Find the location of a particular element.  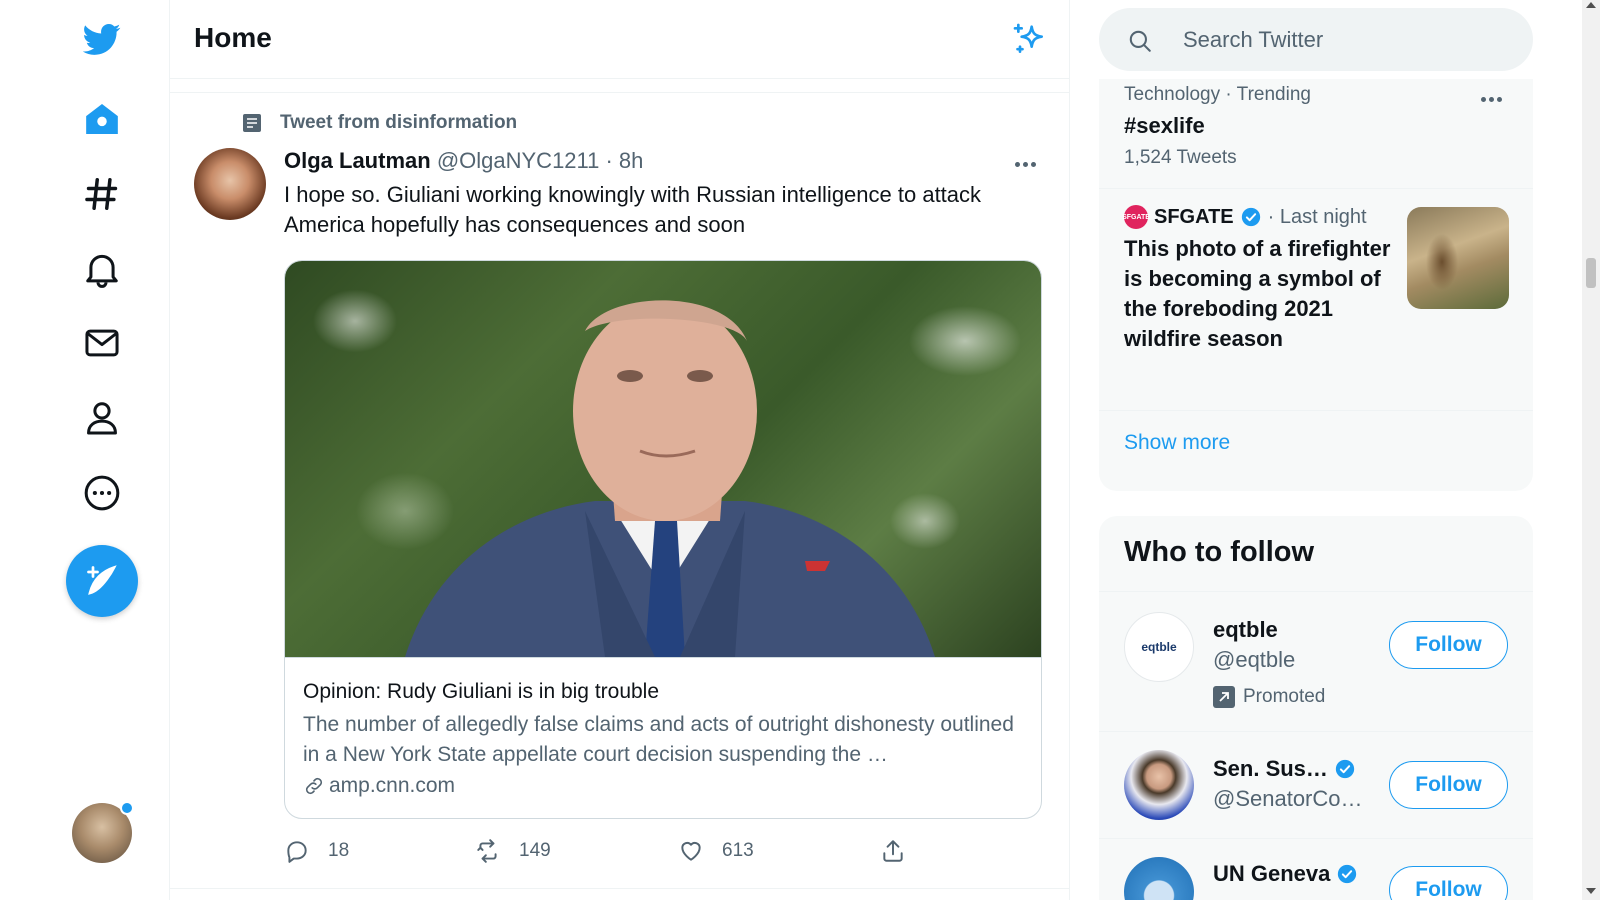

account-avatar is located at coordinates (103, 832).